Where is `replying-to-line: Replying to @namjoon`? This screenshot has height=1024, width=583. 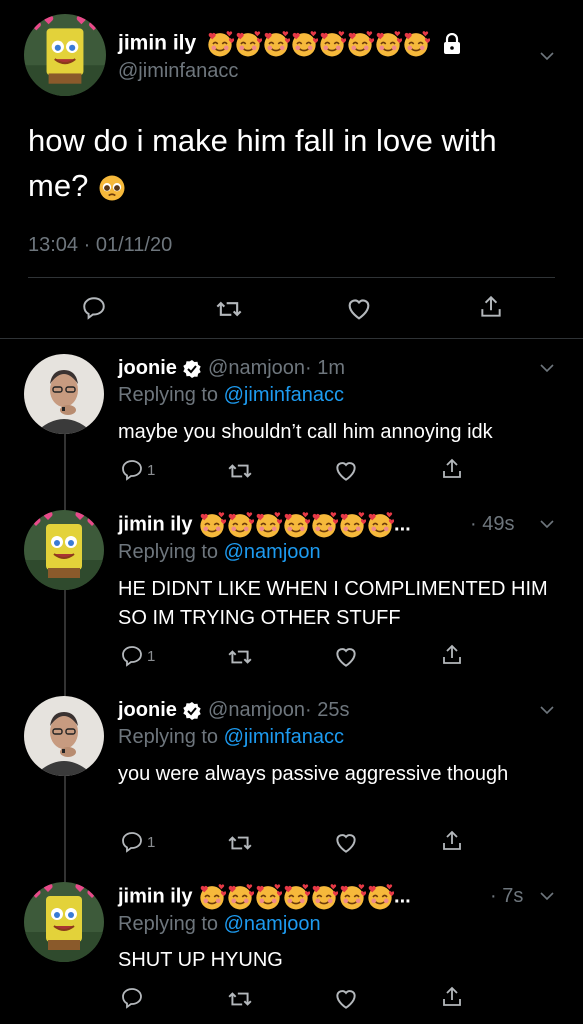 replying-to-line: Replying to @namjoon is located at coordinates (219, 924).